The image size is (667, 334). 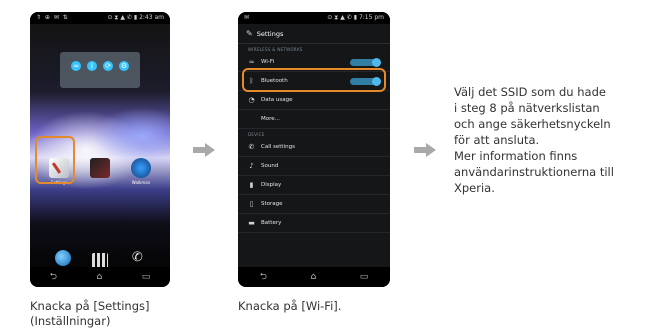 I want to click on wifi-label: Wi-Fi, so click(x=268, y=62).